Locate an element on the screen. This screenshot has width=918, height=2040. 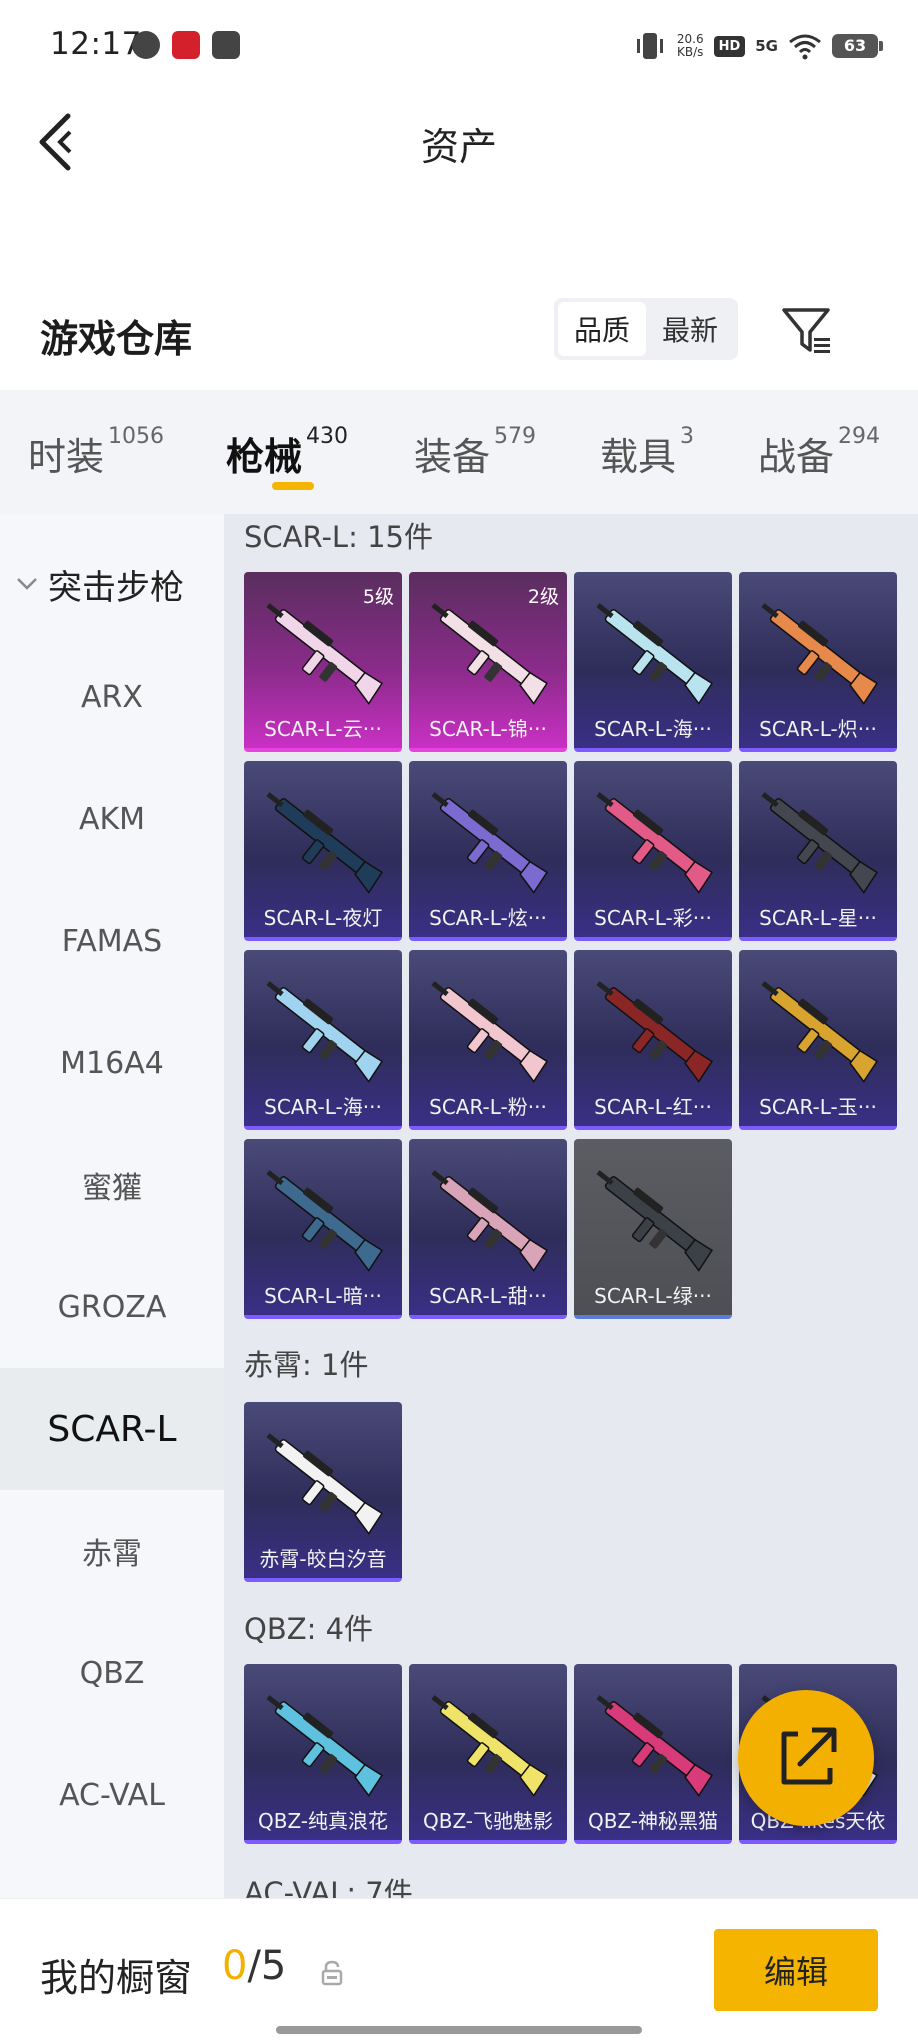
sidebar-group-label: 突击步枪 is located at coordinates (116, 587).